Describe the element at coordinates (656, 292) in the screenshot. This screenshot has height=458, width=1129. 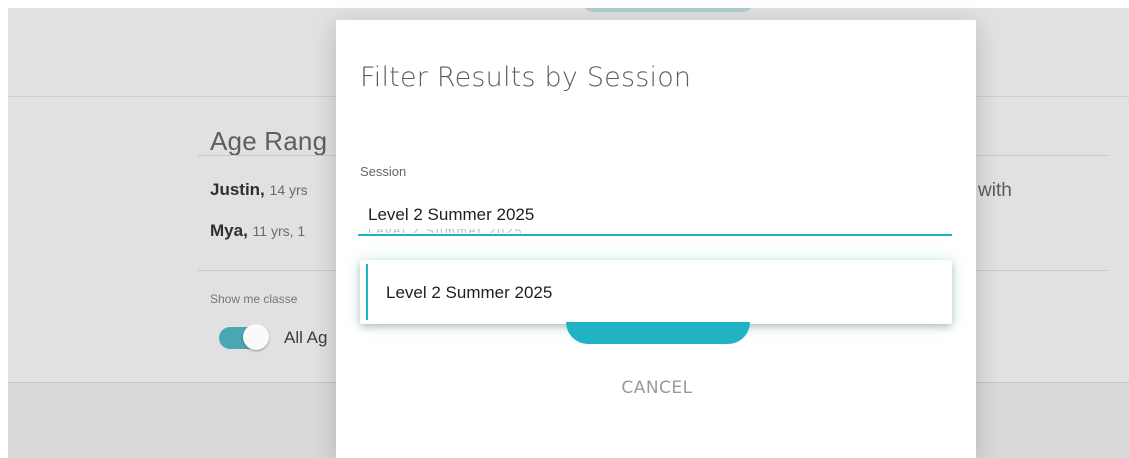
I see `session-dropdown: Level 2 Summer 2025` at that location.